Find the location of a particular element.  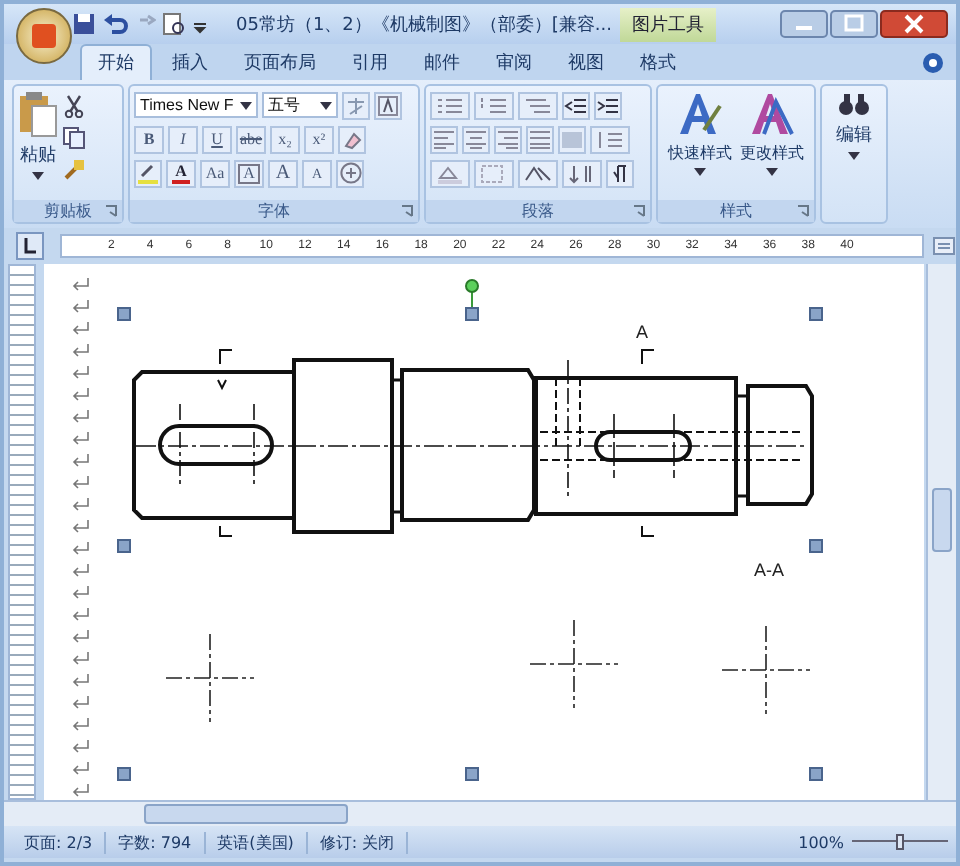

align-left-button is located at coordinates (444, 139).